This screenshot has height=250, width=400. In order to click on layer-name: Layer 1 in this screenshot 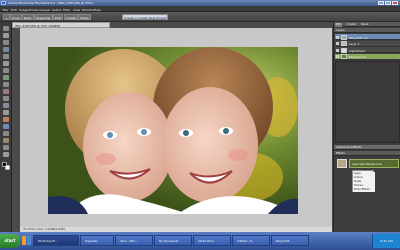, I will do `click(354, 44)`.